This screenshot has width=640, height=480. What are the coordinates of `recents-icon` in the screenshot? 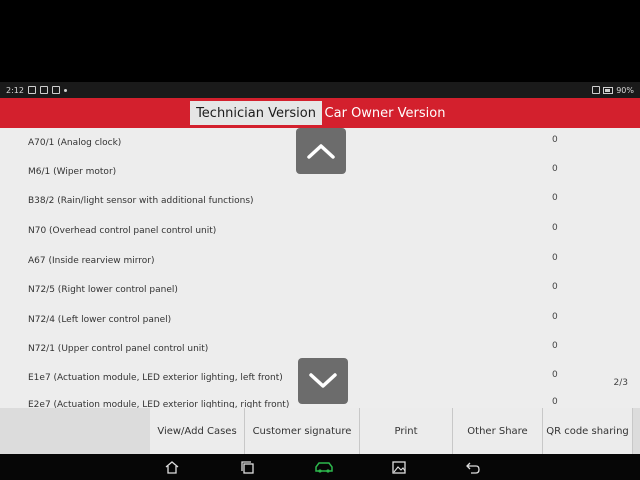 It's located at (247, 467).